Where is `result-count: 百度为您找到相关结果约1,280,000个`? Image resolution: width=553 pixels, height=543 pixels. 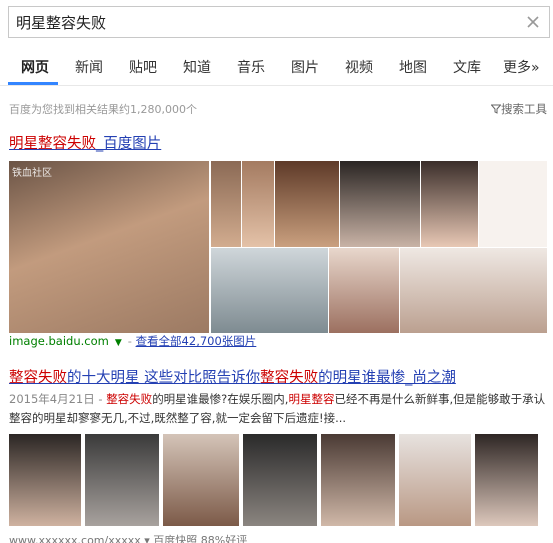
result-count: 百度为您找到相关结果约1,280,000个 is located at coordinates (103, 109).